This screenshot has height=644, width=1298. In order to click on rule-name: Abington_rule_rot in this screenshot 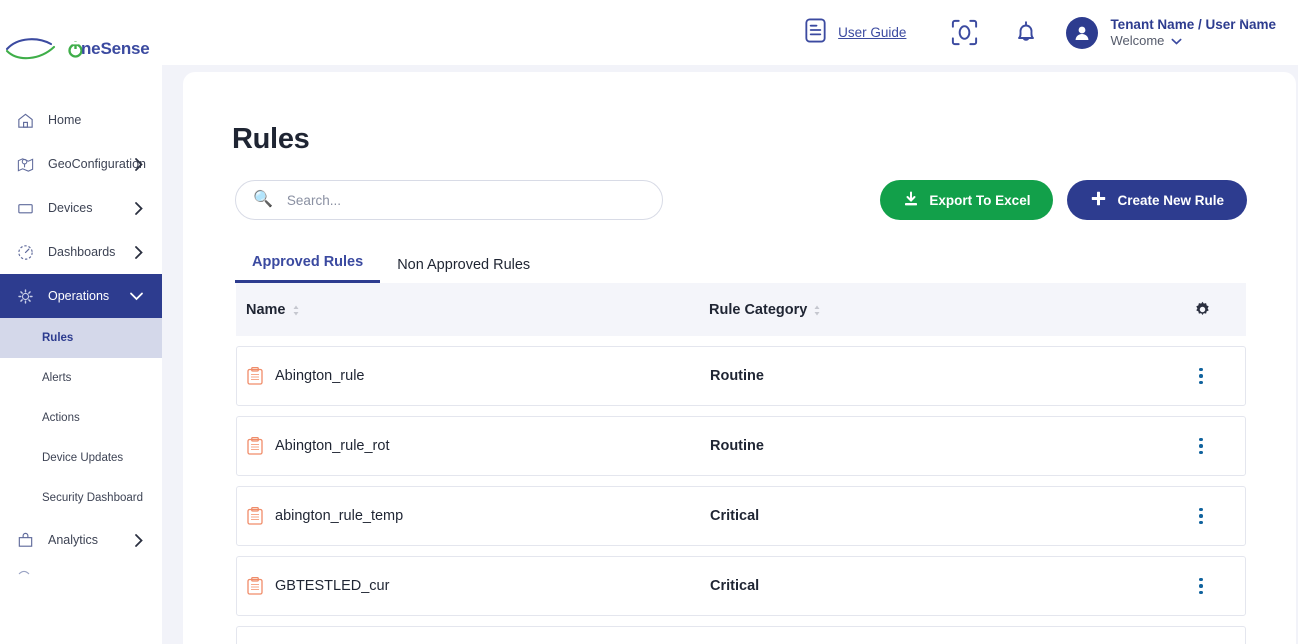, I will do `click(332, 446)`.